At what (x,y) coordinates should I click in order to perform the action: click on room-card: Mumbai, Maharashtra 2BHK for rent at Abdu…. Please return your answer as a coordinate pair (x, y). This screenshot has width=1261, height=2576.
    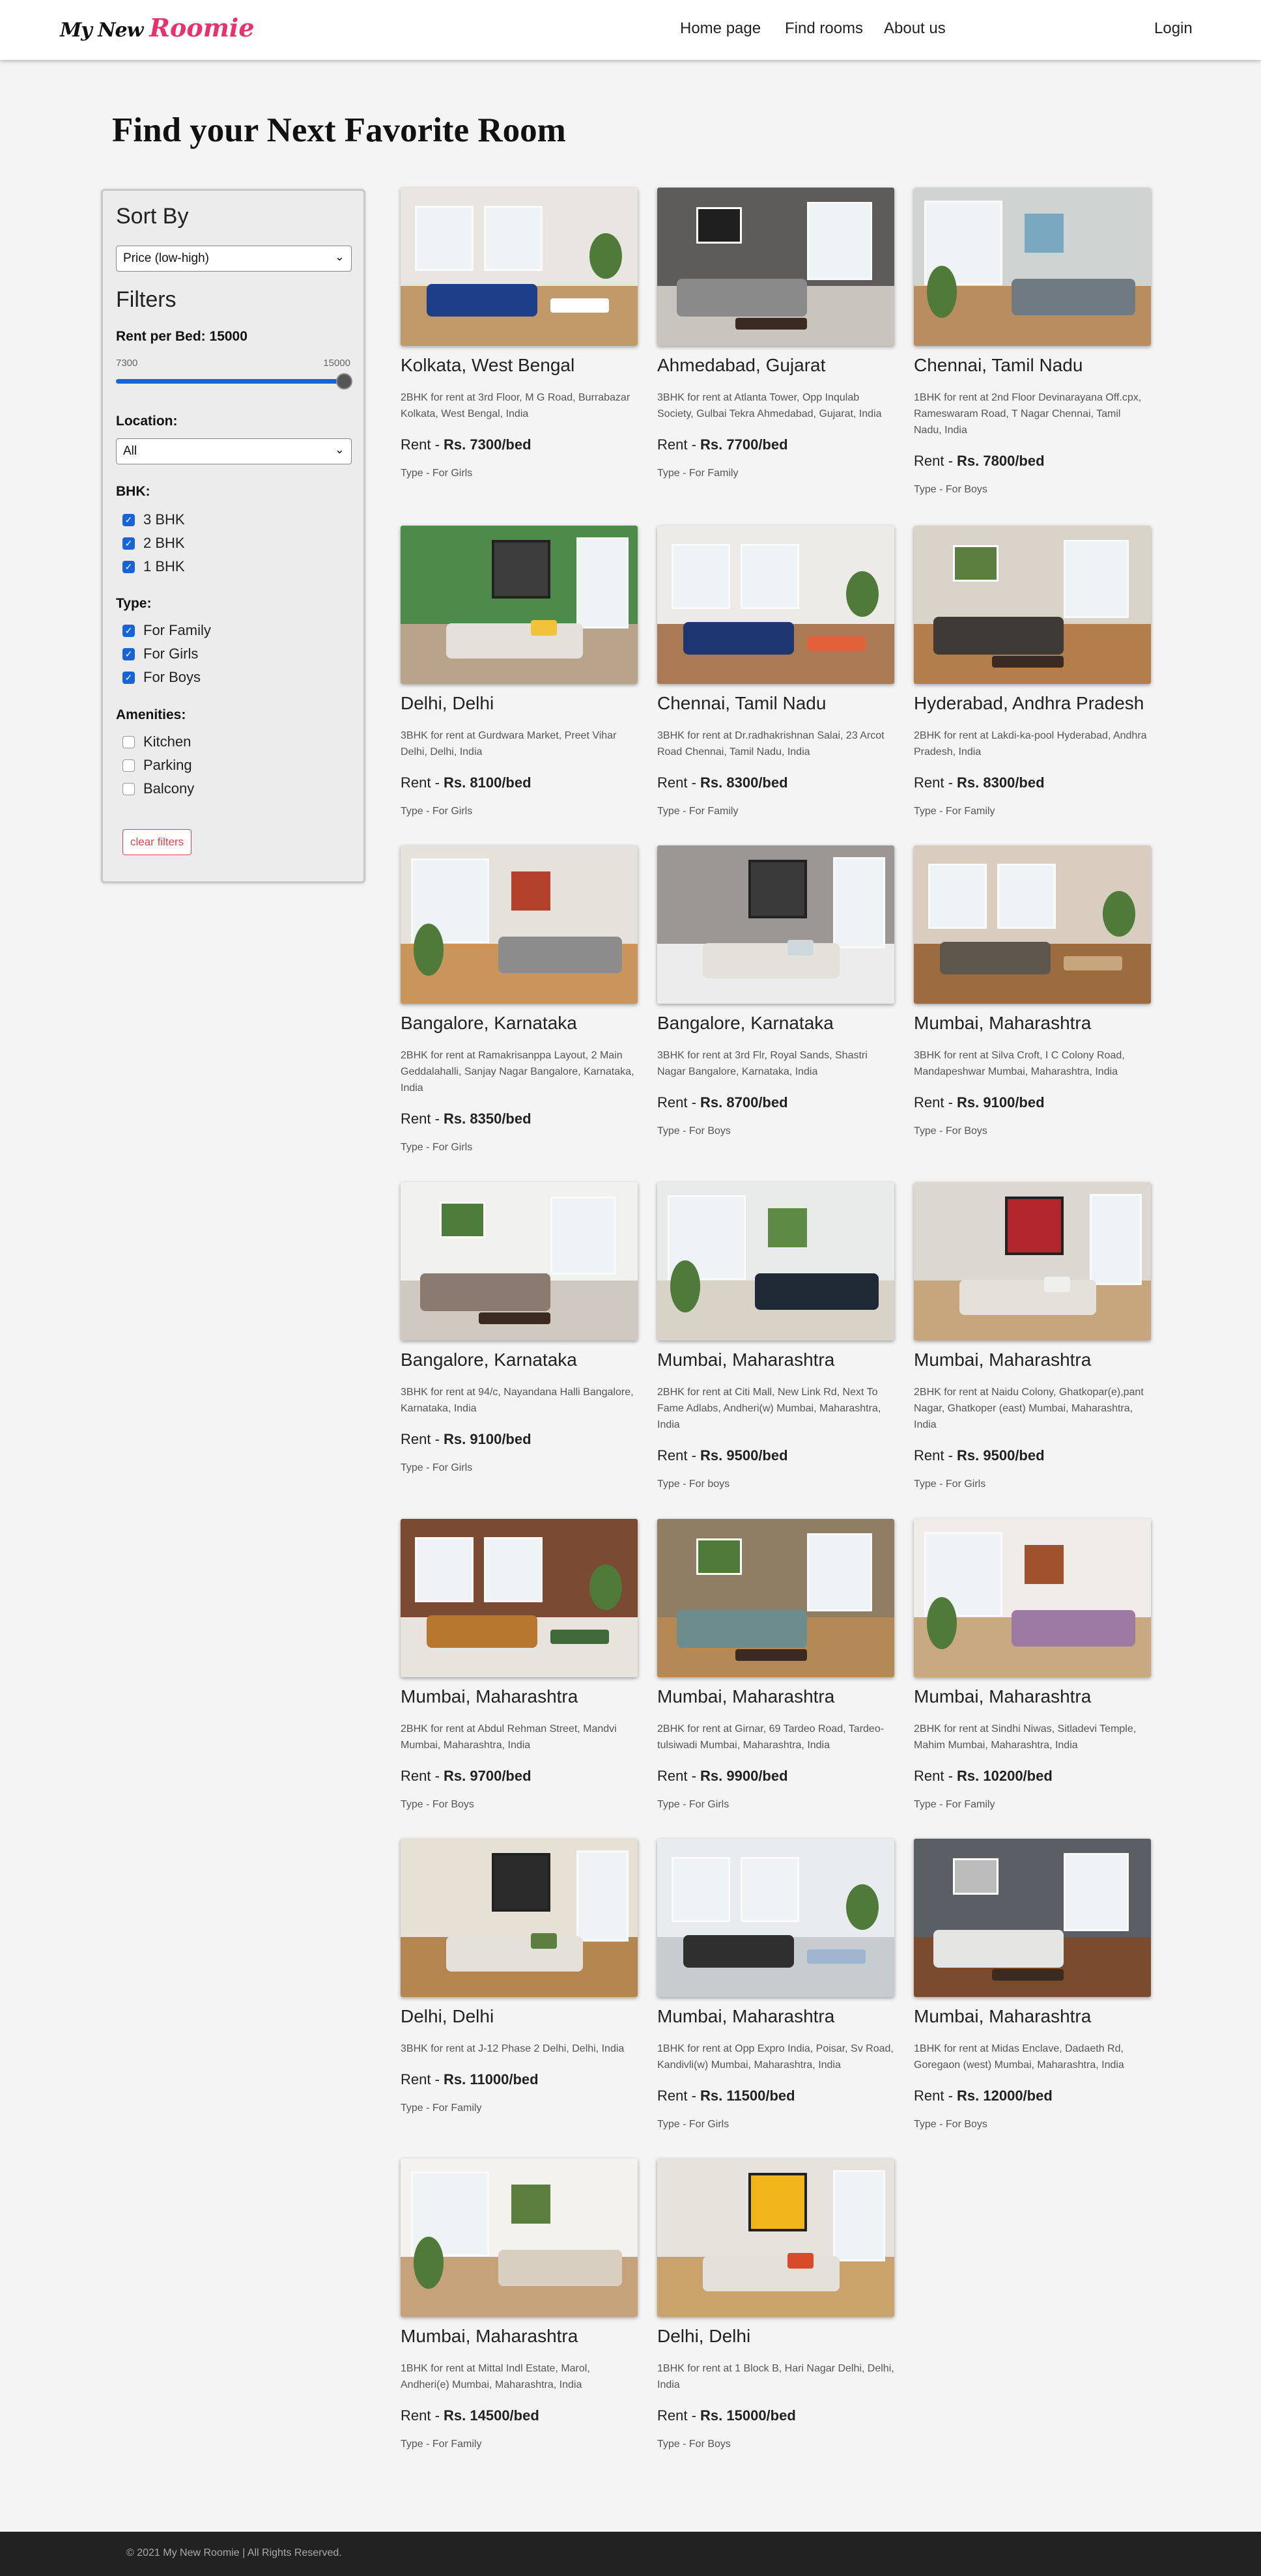
    Looking at the image, I should click on (519, 1665).